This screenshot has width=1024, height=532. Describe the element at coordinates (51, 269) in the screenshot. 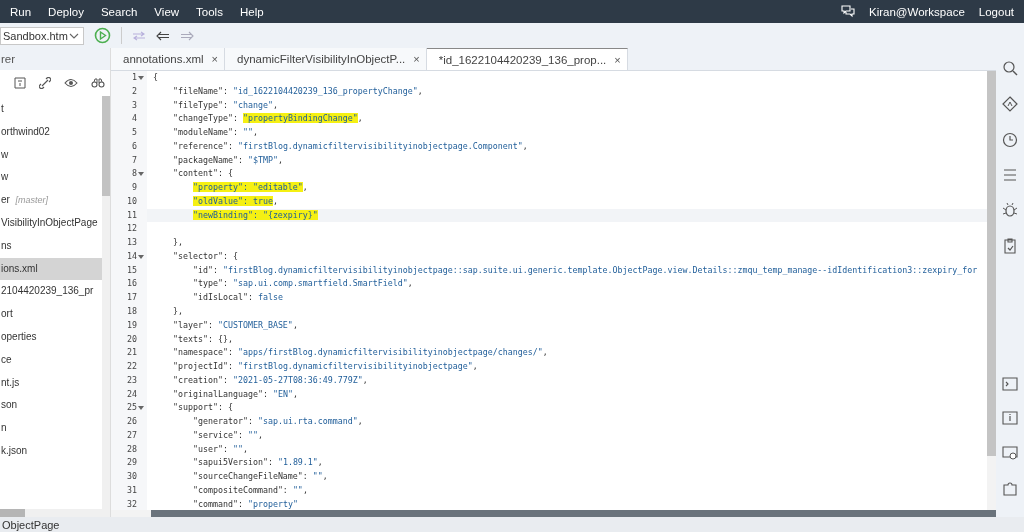

I see `tree-item: ions.xml` at that location.